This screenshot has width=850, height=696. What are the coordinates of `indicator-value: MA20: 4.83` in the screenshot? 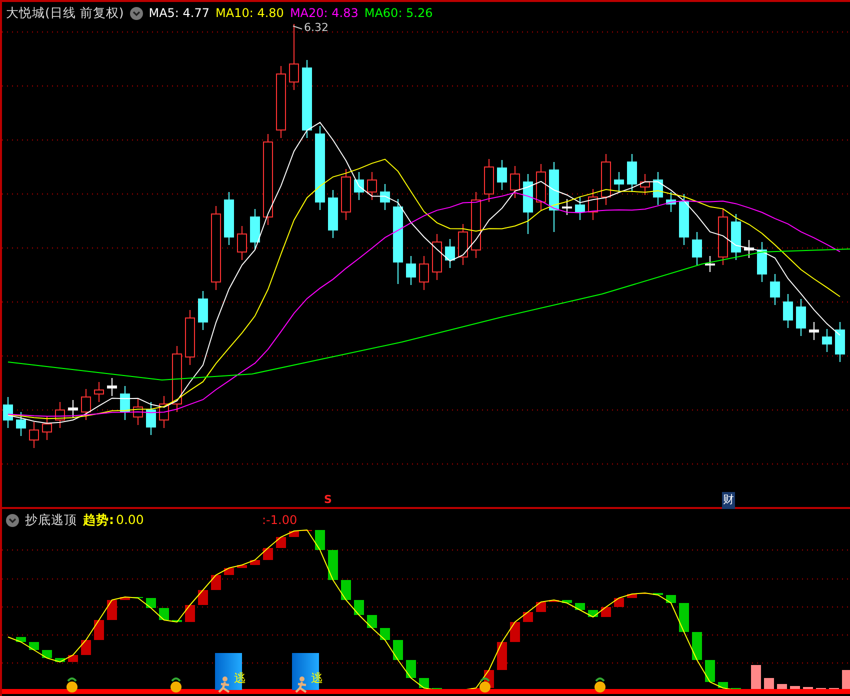 It's located at (324, 13).